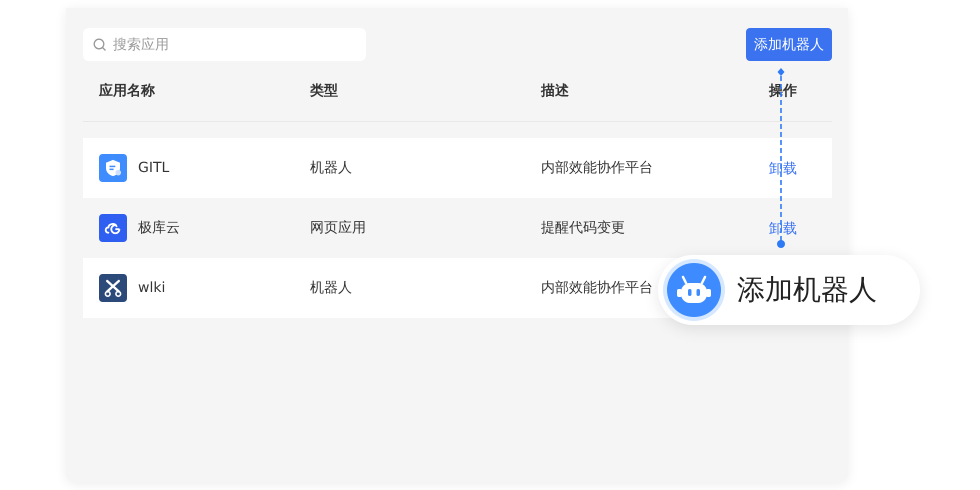  What do you see at coordinates (113, 288) in the screenshot?
I see `scissors-icon` at bounding box center [113, 288].